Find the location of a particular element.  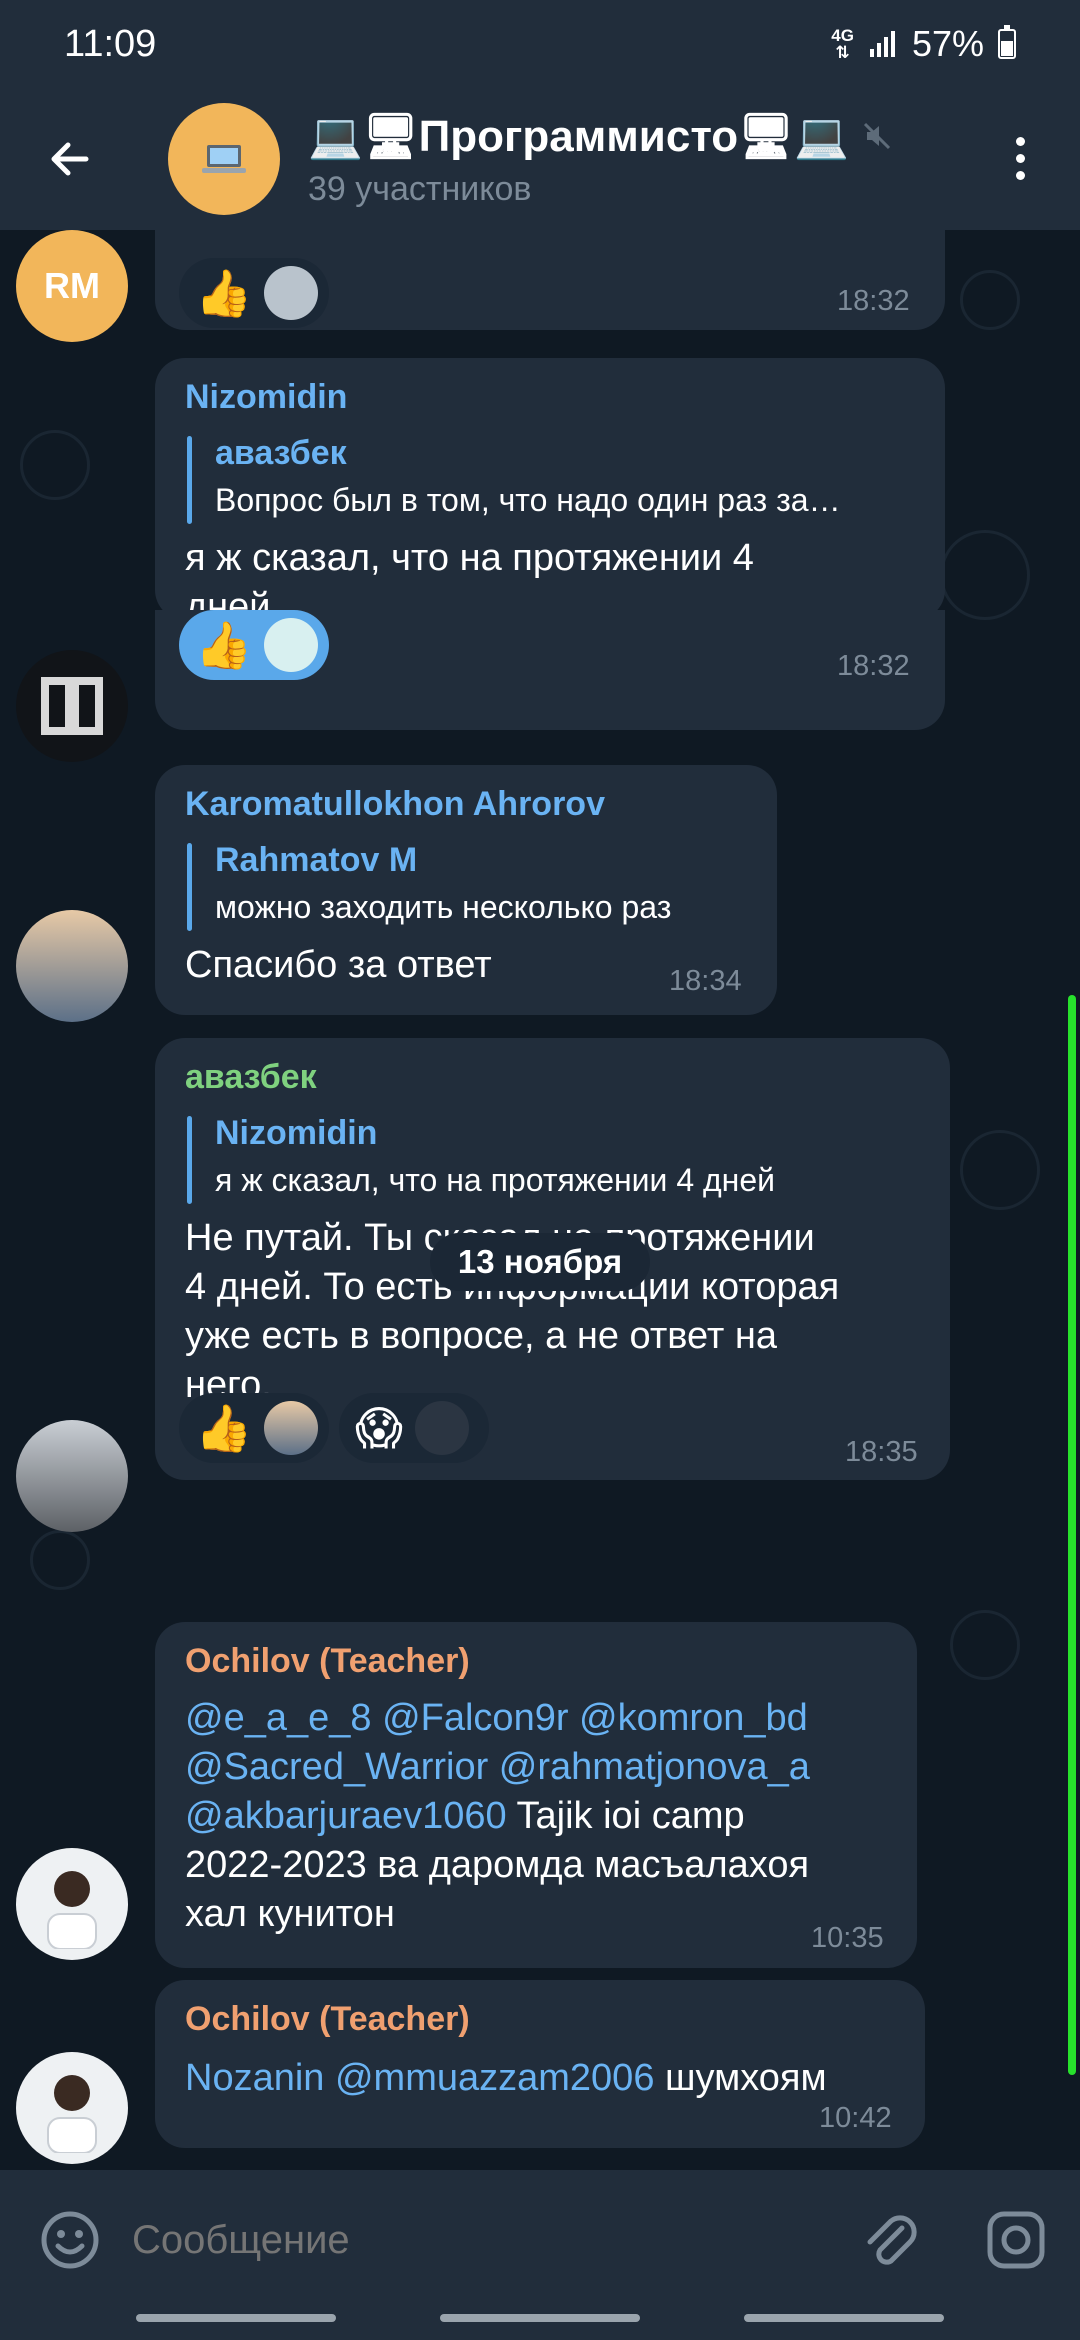

date-separator: 13 ноября is located at coordinates (540, 1262).